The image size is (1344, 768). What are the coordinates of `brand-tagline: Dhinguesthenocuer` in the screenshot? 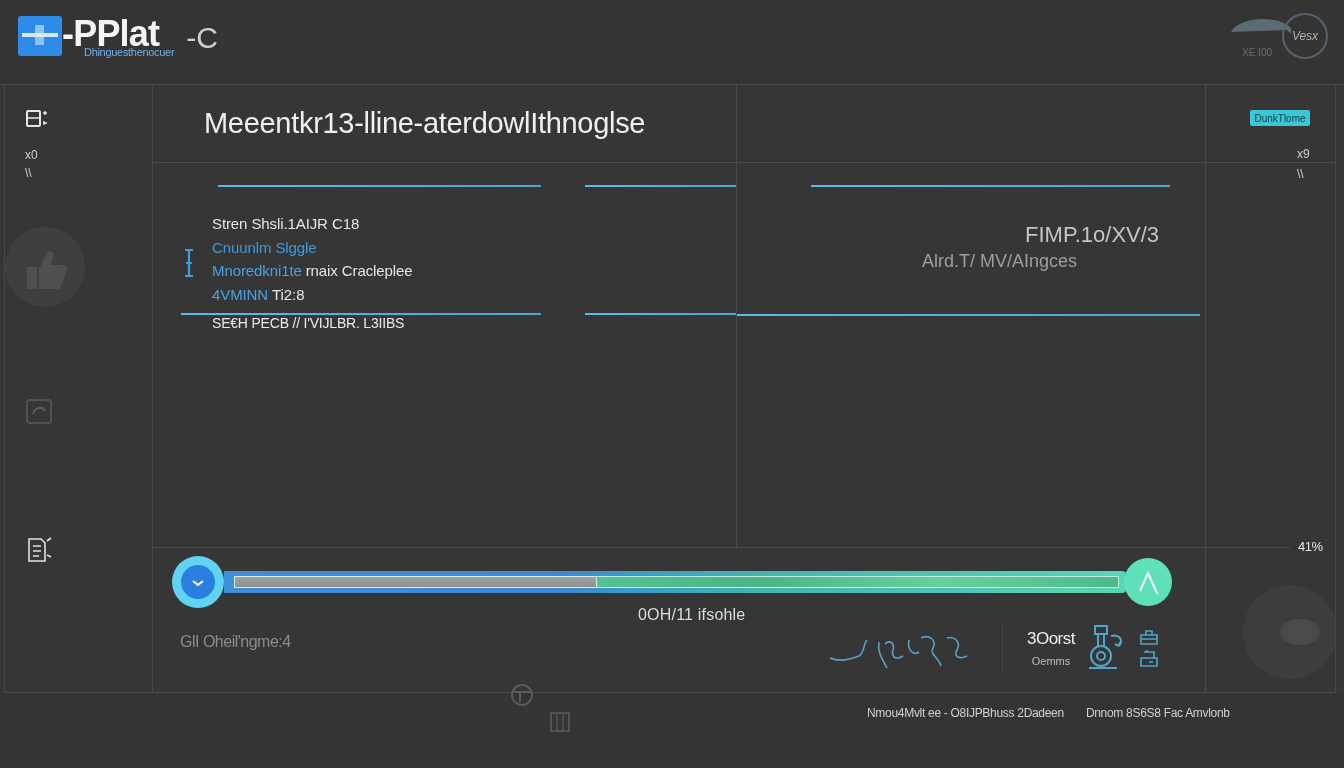 It's located at (129, 52).